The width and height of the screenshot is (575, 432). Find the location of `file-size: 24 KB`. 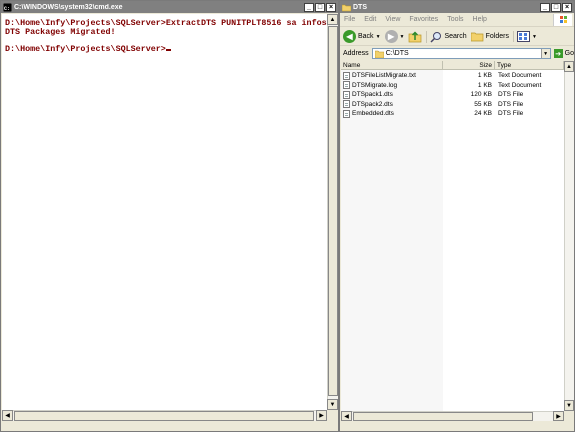

file-size: 24 KB is located at coordinates (483, 114).